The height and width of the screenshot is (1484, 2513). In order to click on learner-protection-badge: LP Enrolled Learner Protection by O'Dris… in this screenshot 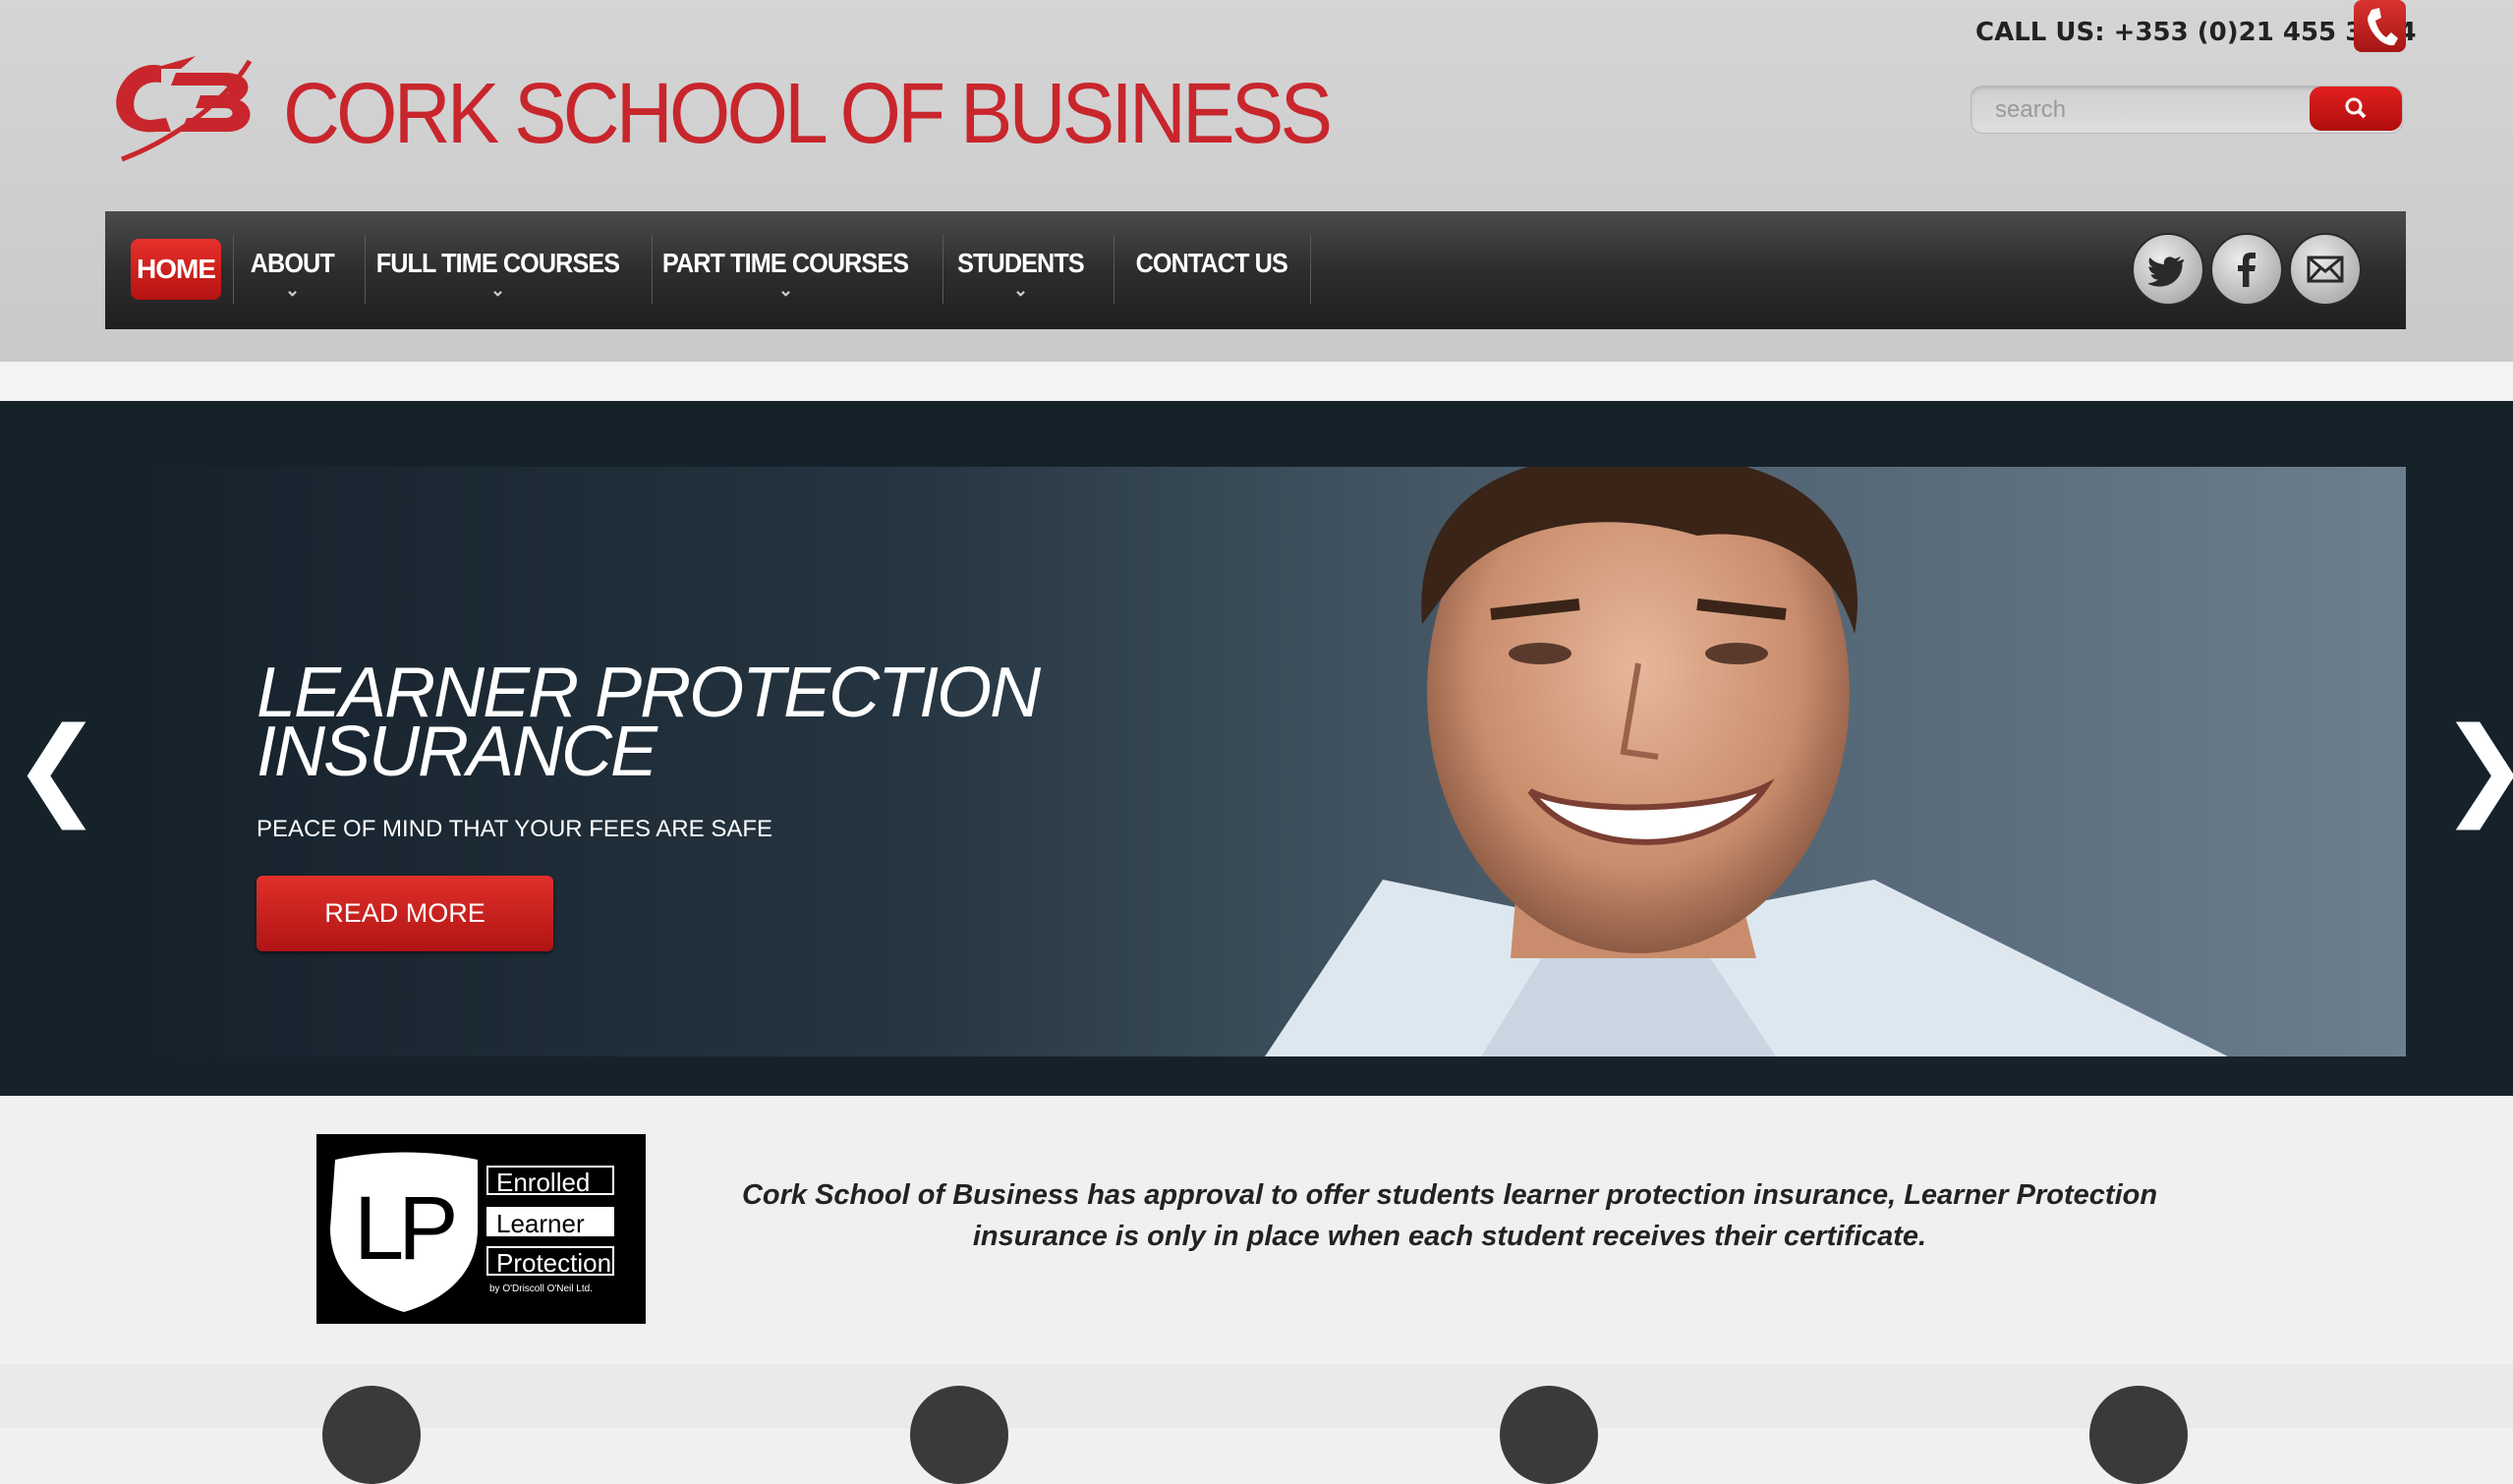, I will do `click(481, 1229)`.